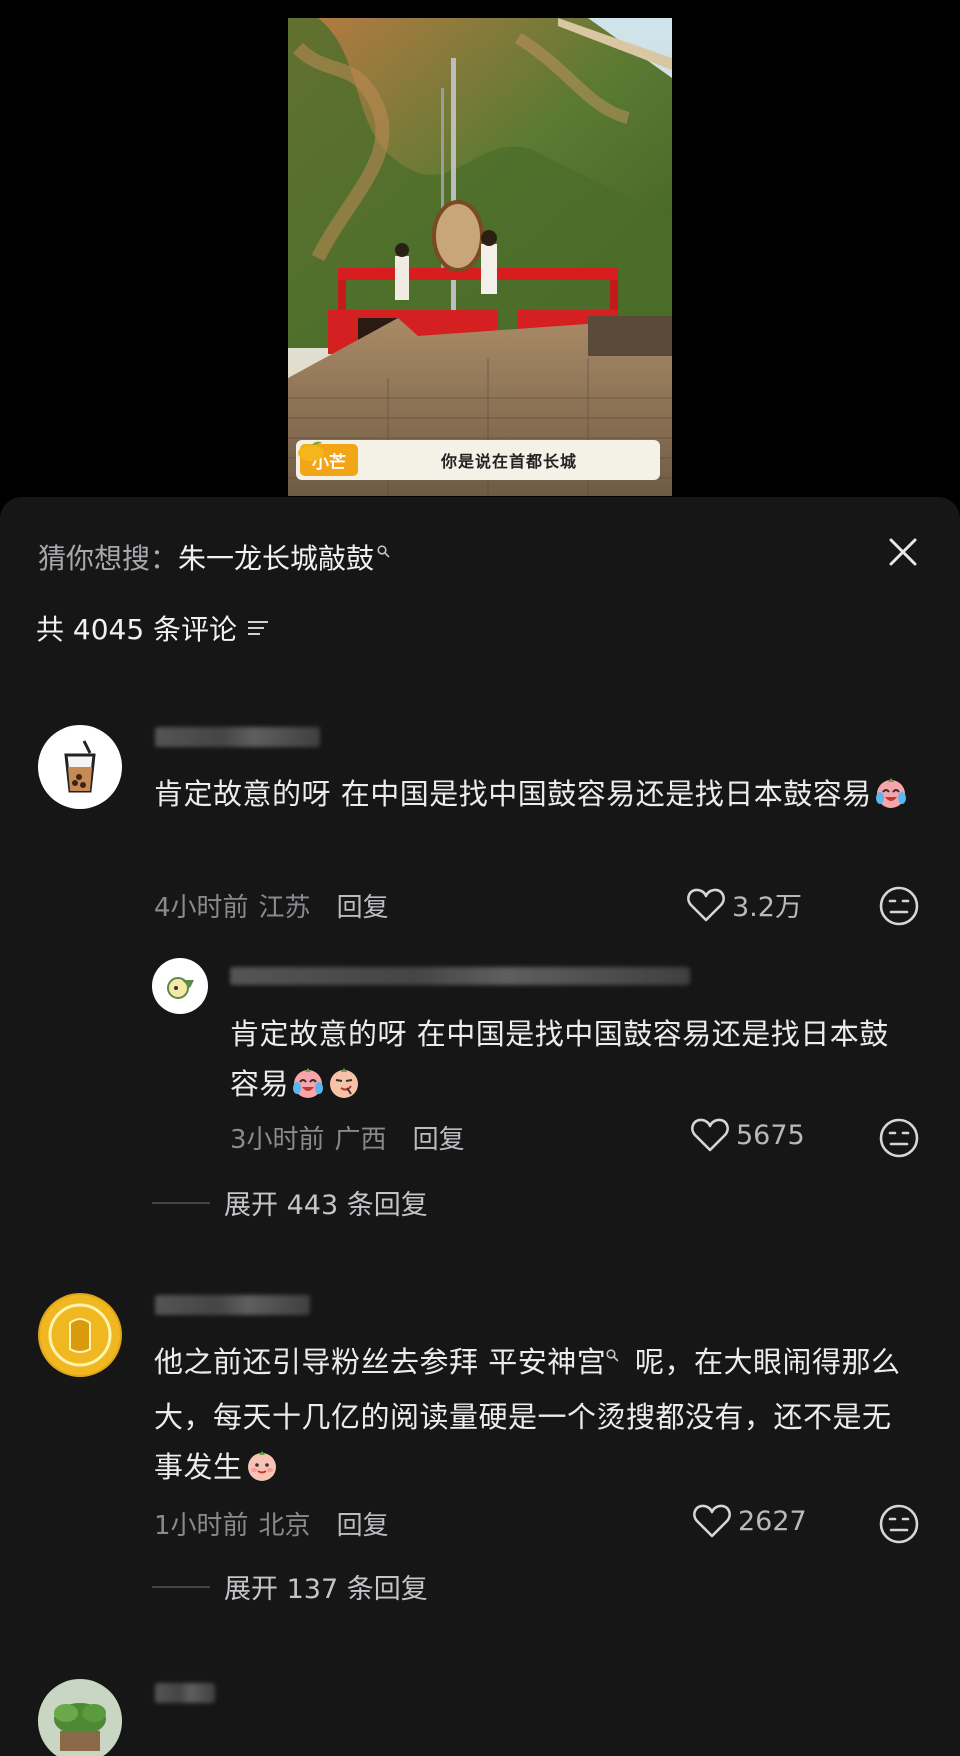 The width and height of the screenshot is (960, 1756). Describe the element at coordinates (284, 1526) in the screenshot. I see `comment-location: 北京` at that location.